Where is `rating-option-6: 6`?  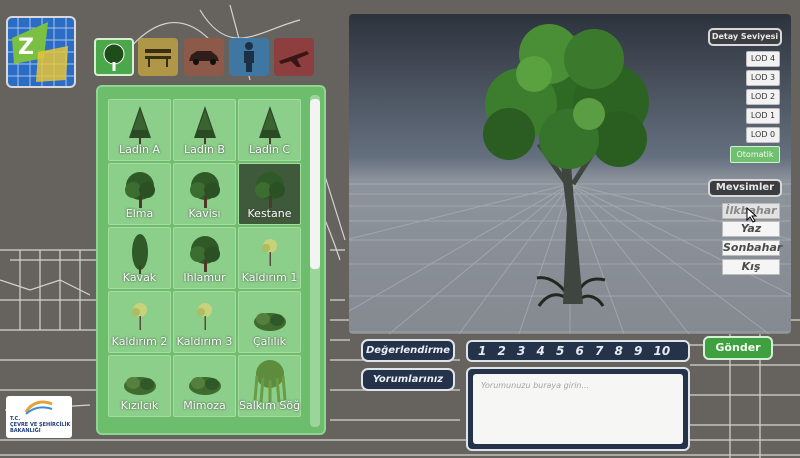
rating-option-6: 6 is located at coordinates (586, 351).